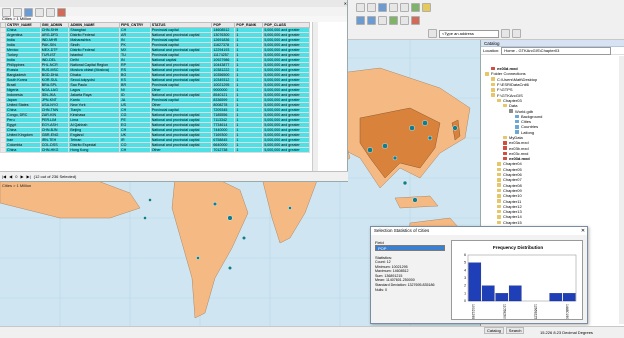  I want to click on tab-catalog: Catalog, so click(494, 330).